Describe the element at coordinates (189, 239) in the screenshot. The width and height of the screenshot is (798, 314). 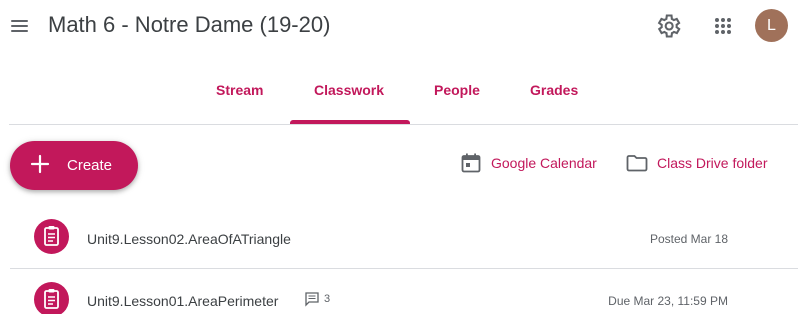
I see `item-title: Unit9.Lesson02.AreaOfATriangle` at that location.